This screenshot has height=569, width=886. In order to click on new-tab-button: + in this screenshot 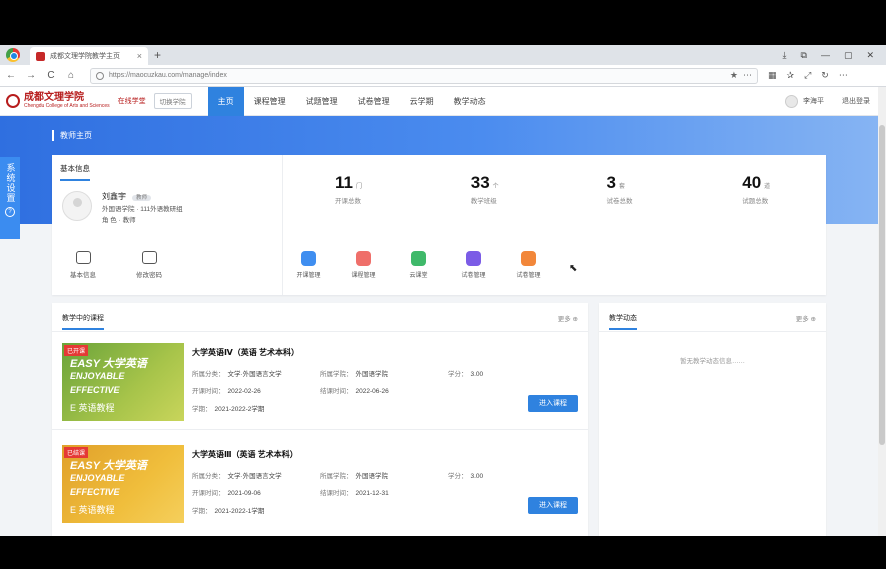, I will do `click(157, 55)`.